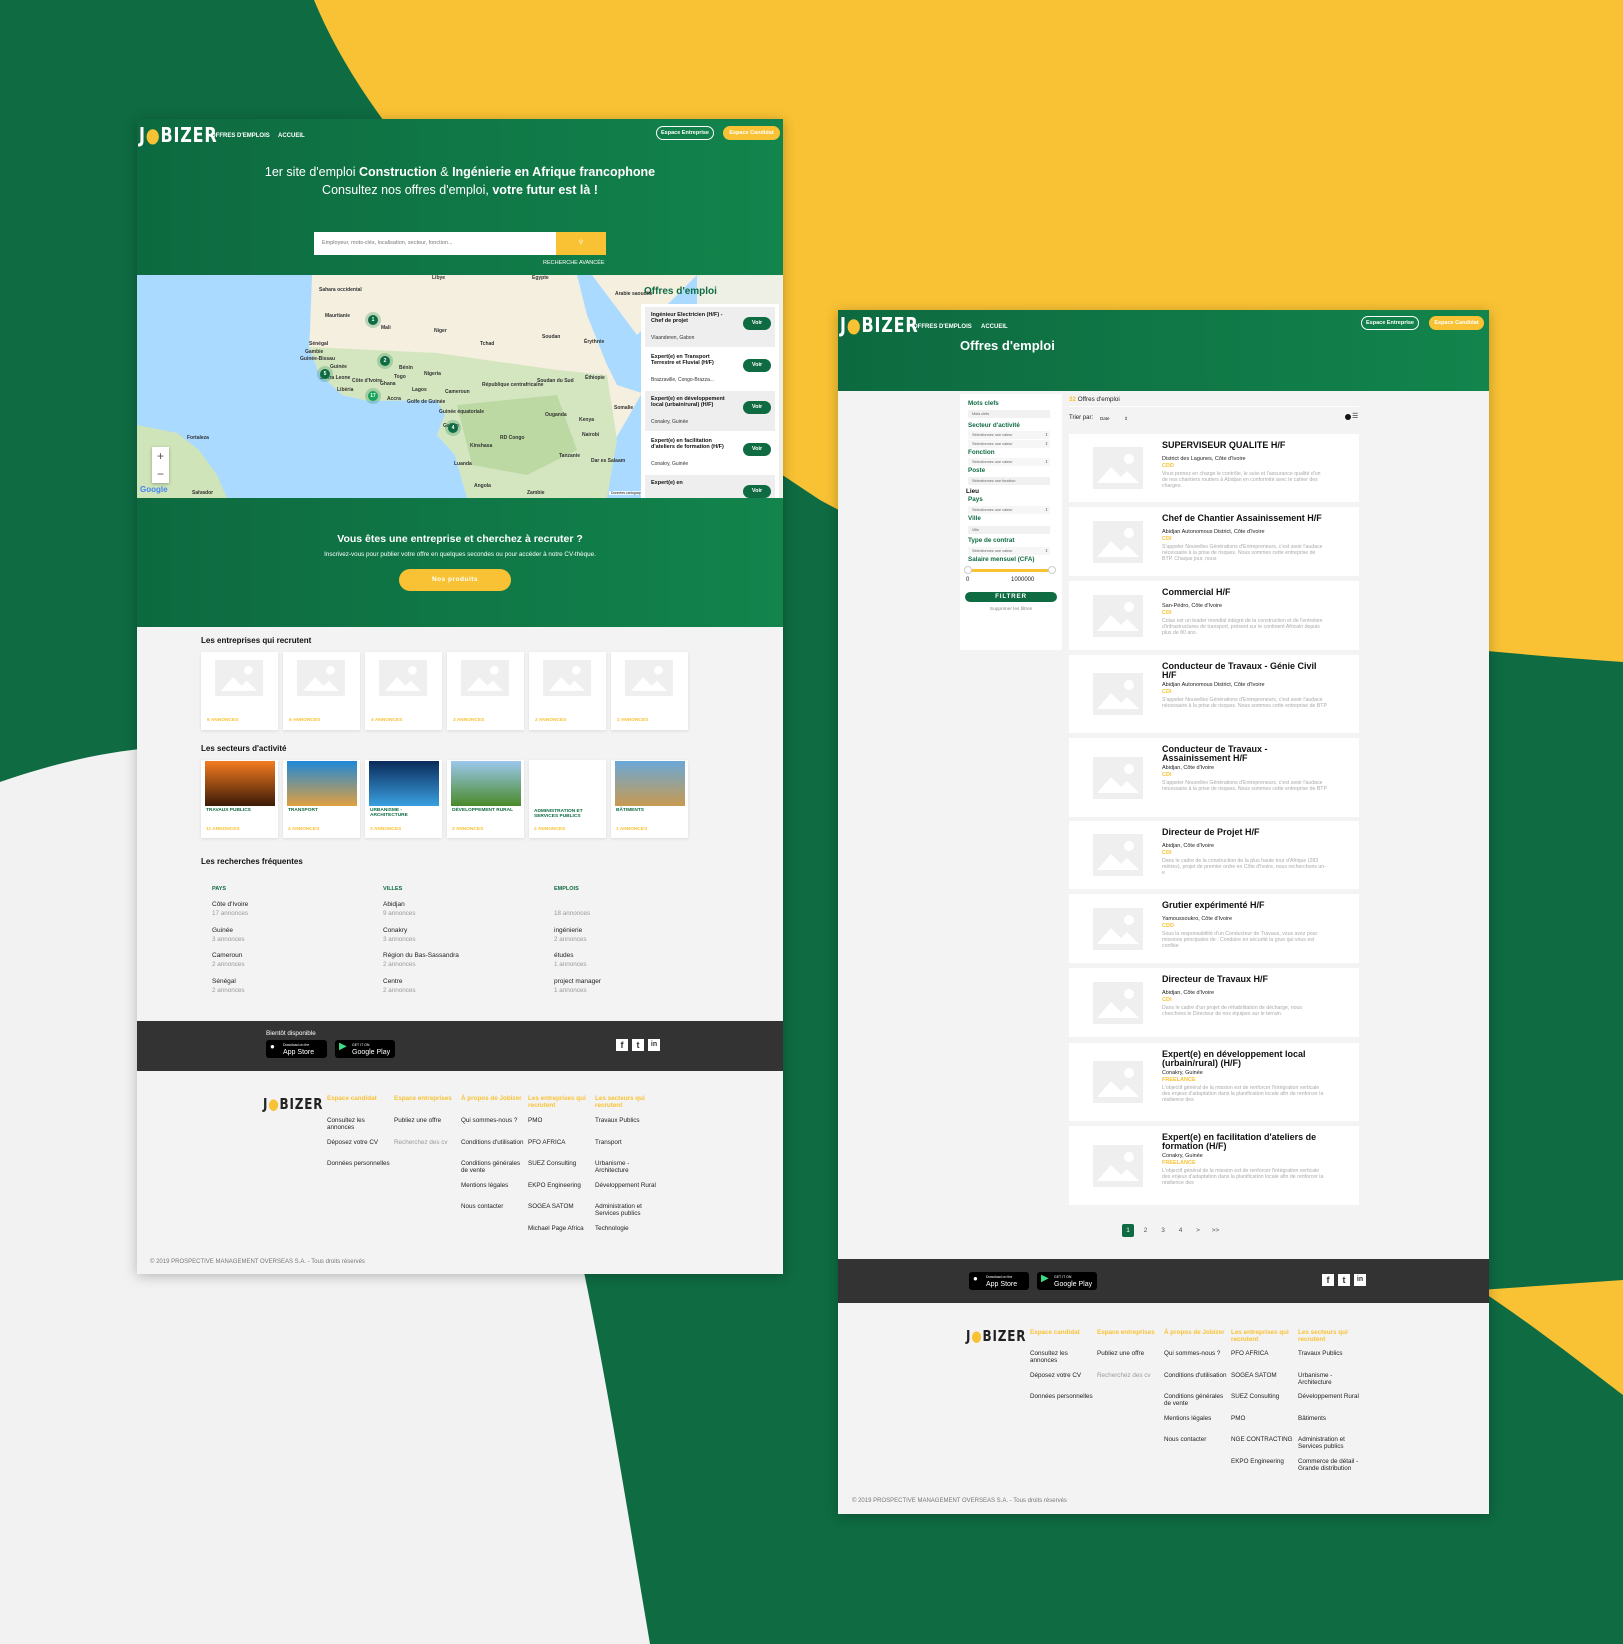 This screenshot has width=1623, height=1644. What do you see at coordinates (1128, 1230) in the screenshot?
I see `pagination-page: 1` at bounding box center [1128, 1230].